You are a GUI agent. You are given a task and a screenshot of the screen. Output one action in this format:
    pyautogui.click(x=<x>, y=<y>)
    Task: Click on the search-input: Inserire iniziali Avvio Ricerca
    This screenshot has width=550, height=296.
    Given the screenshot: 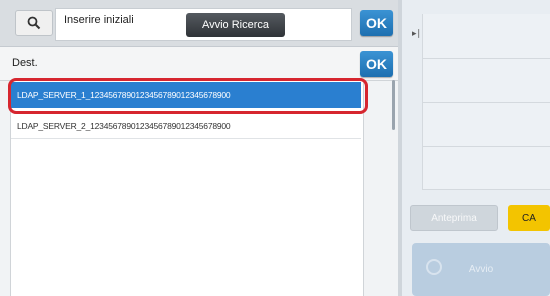 What is the action you would take?
    pyautogui.click(x=203, y=24)
    